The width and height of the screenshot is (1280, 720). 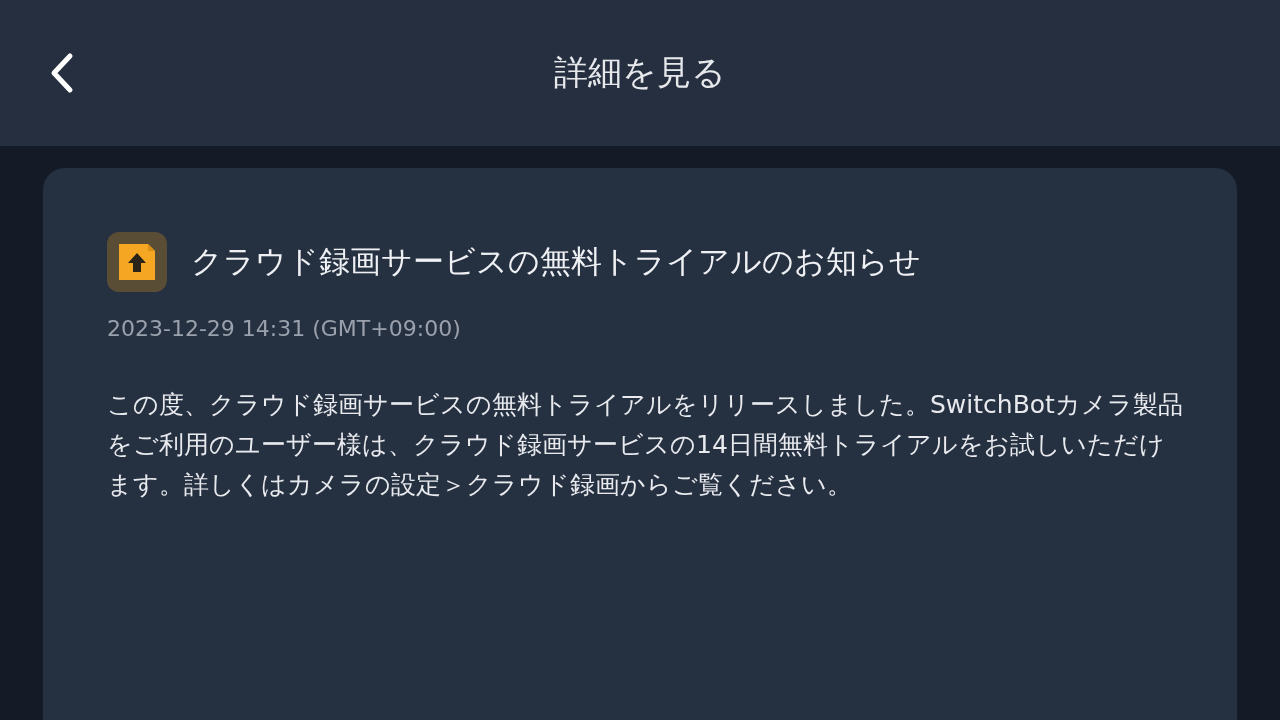 I want to click on upload-folder-icon, so click(x=137, y=262).